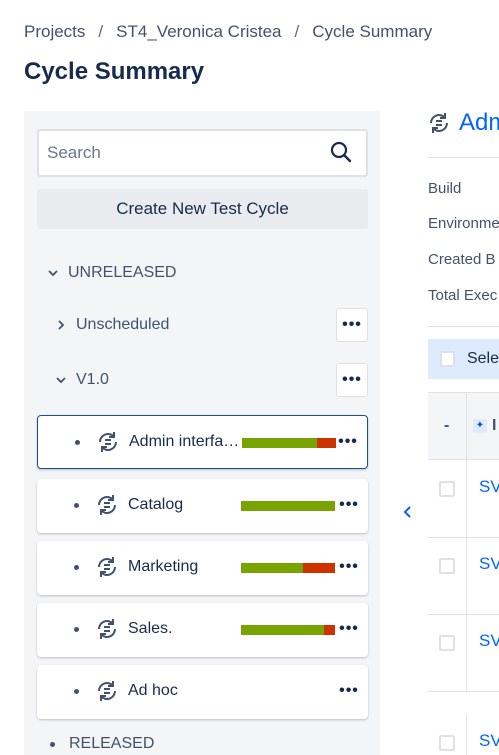 Image resolution: width=499 pixels, height=755 pixels. I want to click on cycle-card: Ad hoc •••, so click(202, 692).